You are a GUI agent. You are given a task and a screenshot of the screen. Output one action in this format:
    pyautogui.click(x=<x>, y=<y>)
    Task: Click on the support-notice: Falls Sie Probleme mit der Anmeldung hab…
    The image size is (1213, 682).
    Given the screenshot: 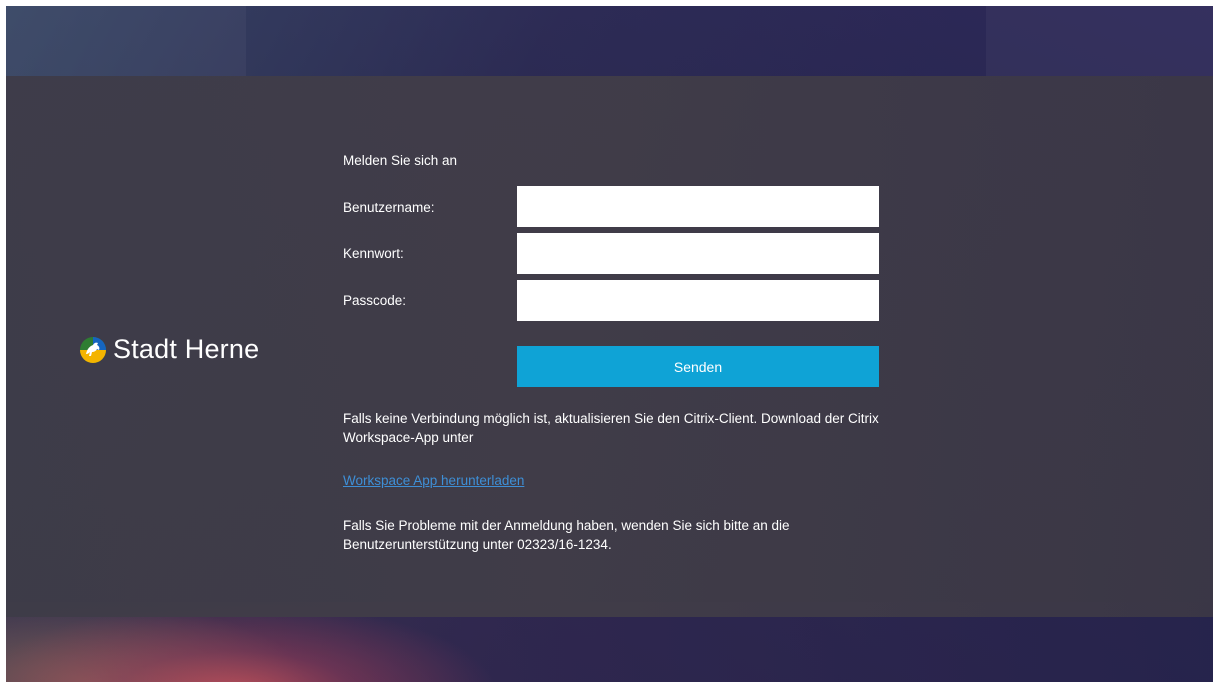 What is the action you would take?
    pyautogui.click(x=566, y=535)
    